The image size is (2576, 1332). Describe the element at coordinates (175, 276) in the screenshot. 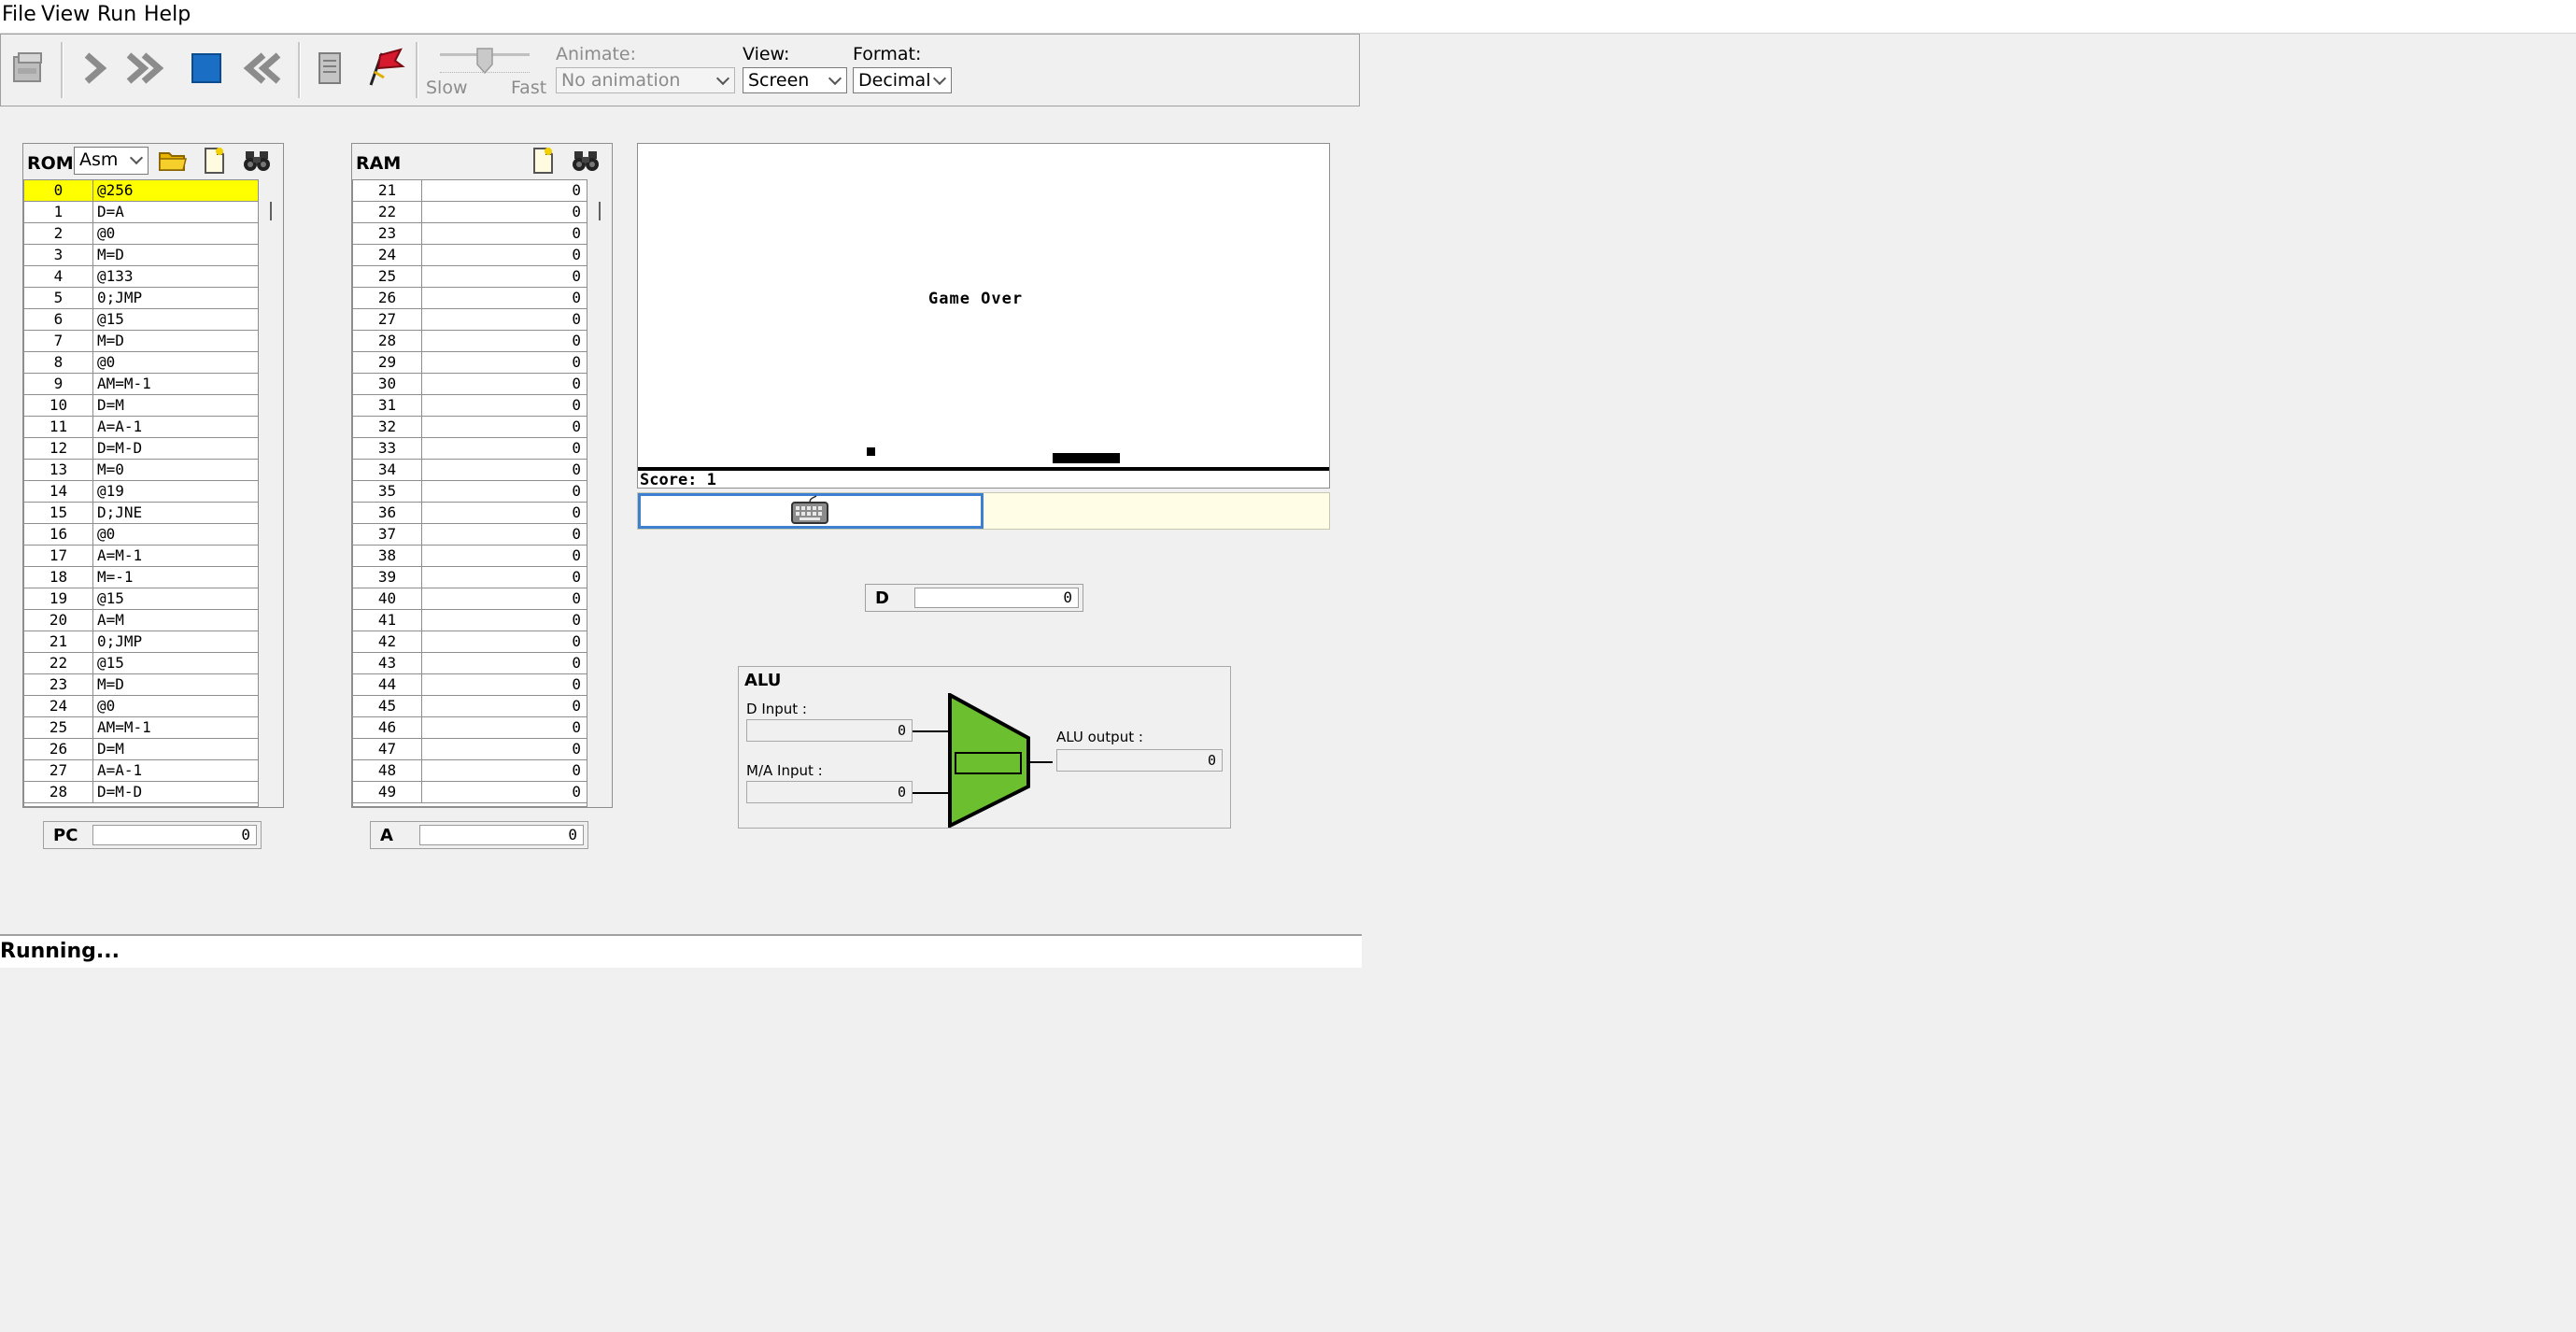

I see `rom-instruction-cell: @133` at that location.